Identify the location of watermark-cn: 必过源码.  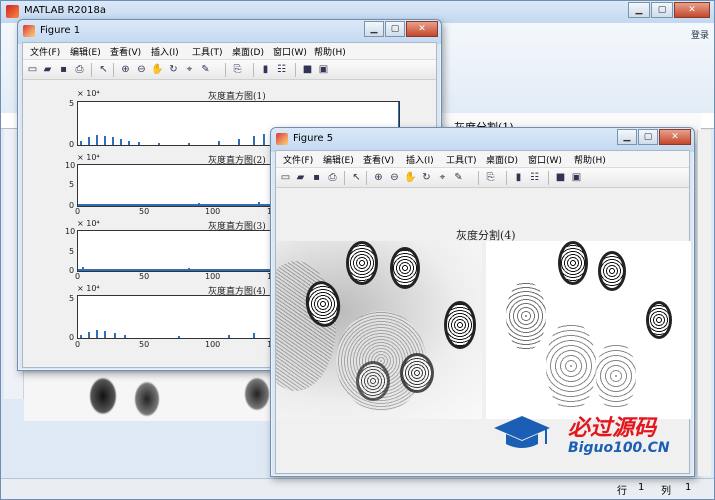
(612, 428).